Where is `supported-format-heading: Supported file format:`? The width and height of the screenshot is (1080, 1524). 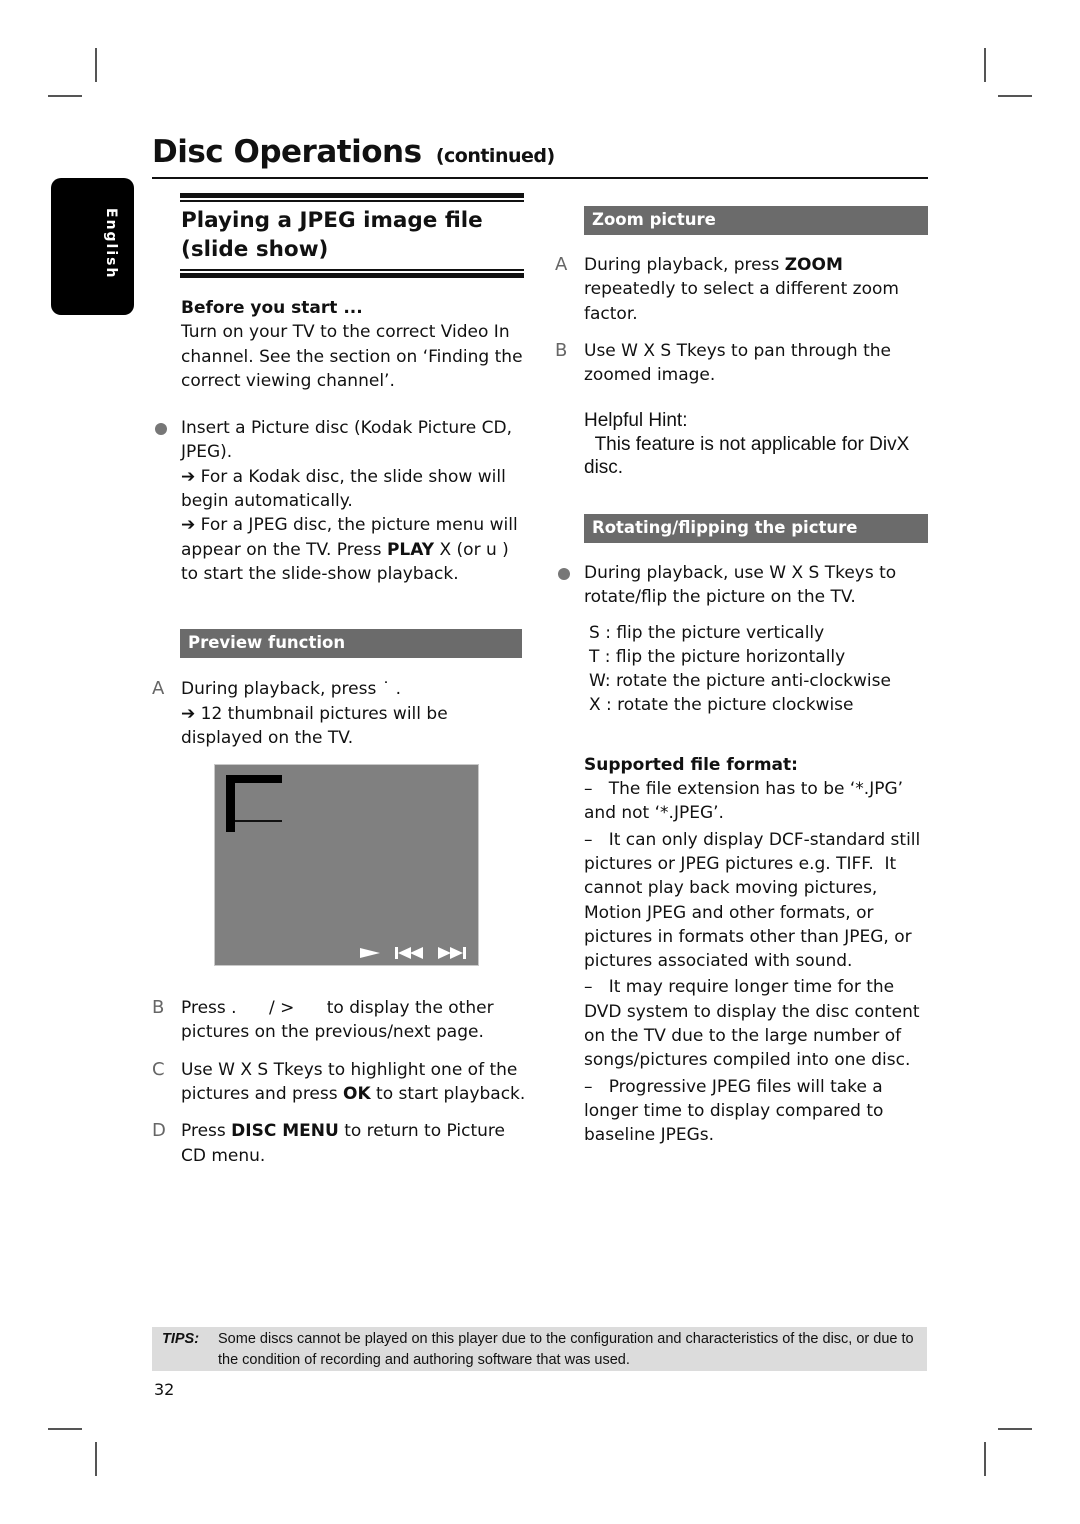 supported-format-heading: Supported file format: is located at coordinates (691, 764).